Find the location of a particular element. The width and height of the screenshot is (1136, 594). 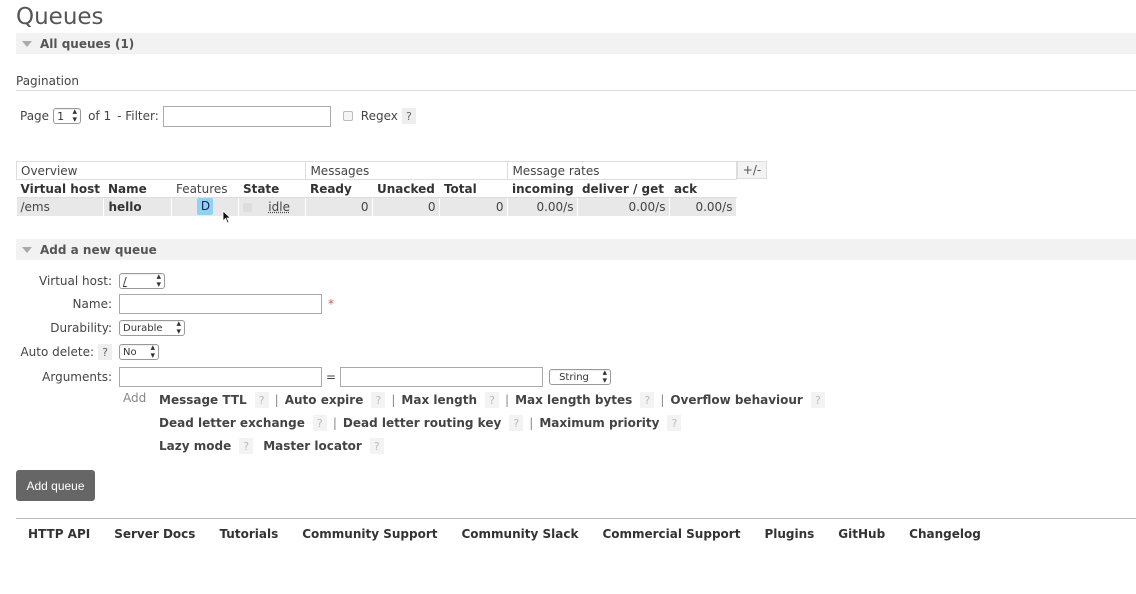

col-deliver-get: deliver / get is located at coordinates (623, 188).